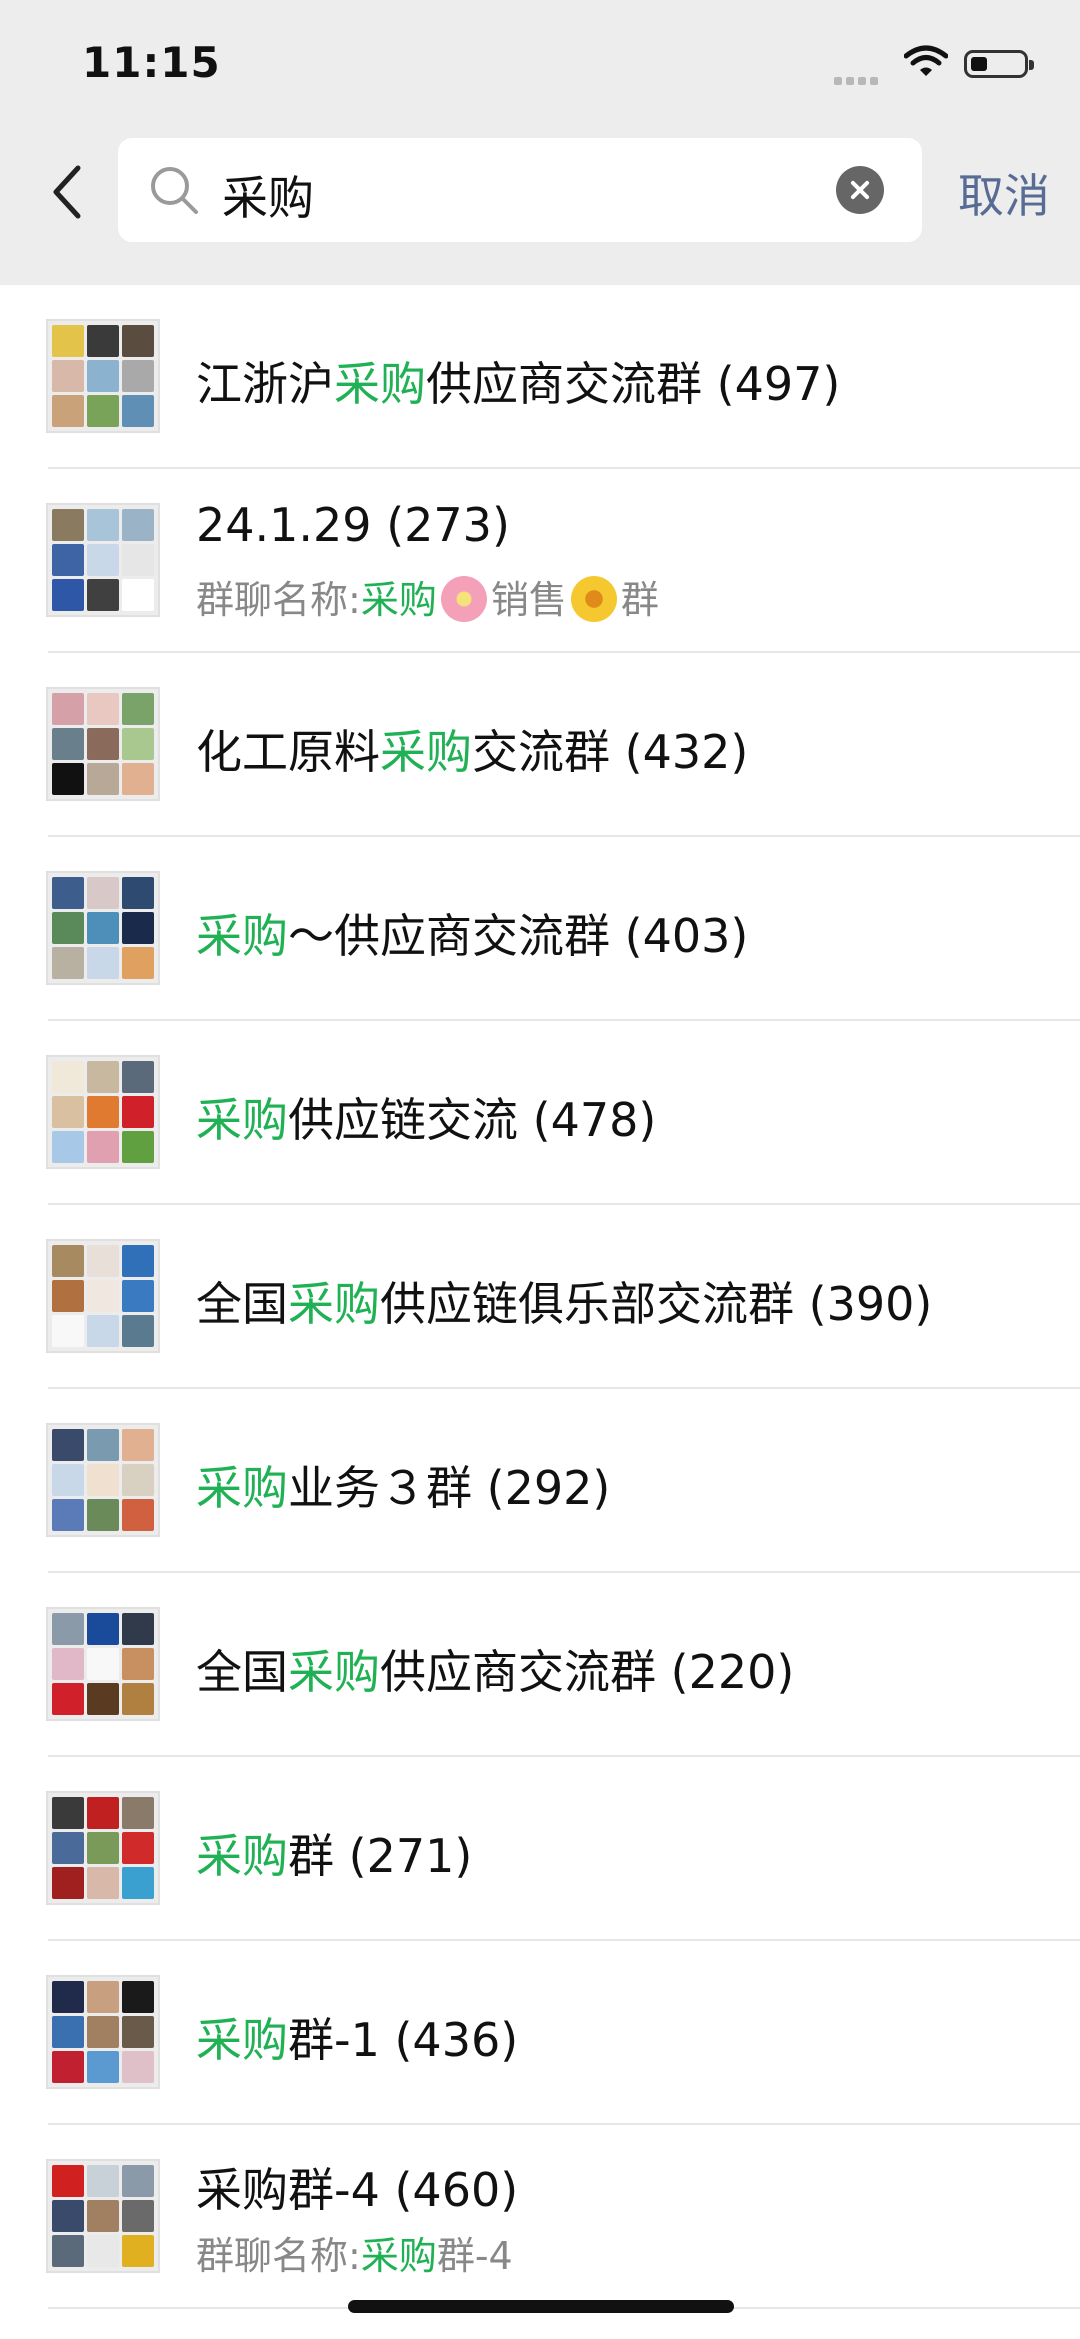 This screenshot has width=1080, height=2339. I want to click on sunflower-emoji-icon, so click(593, 598).